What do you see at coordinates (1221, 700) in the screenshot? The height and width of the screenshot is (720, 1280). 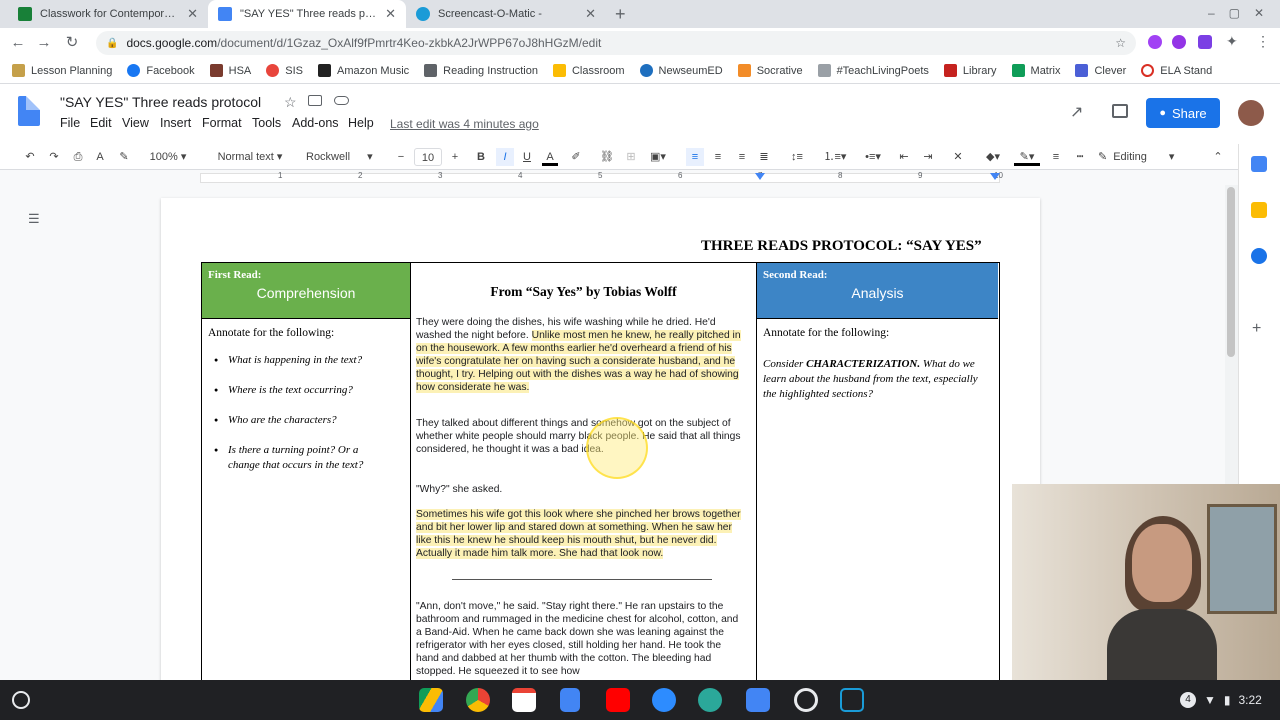 I see `status-tray: 4 ▼ ▮ 3:22` at bounding box center [1221, 700].